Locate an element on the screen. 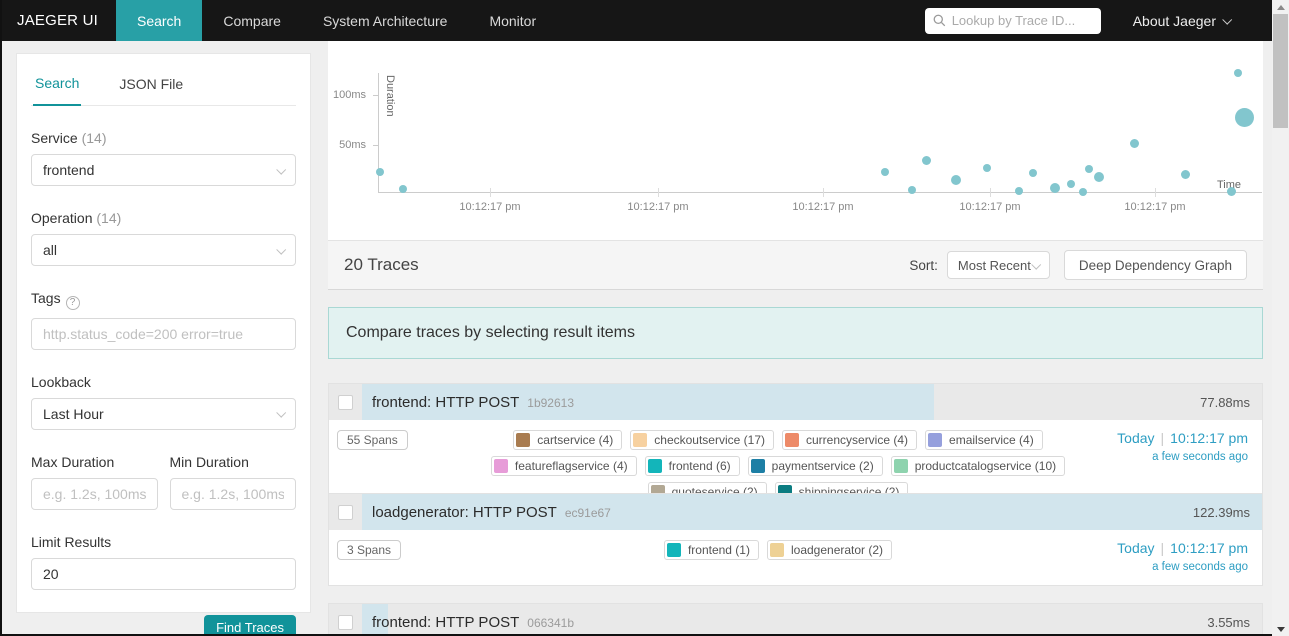  service-tag: frontend (1) is located at coordinates (711, 550).